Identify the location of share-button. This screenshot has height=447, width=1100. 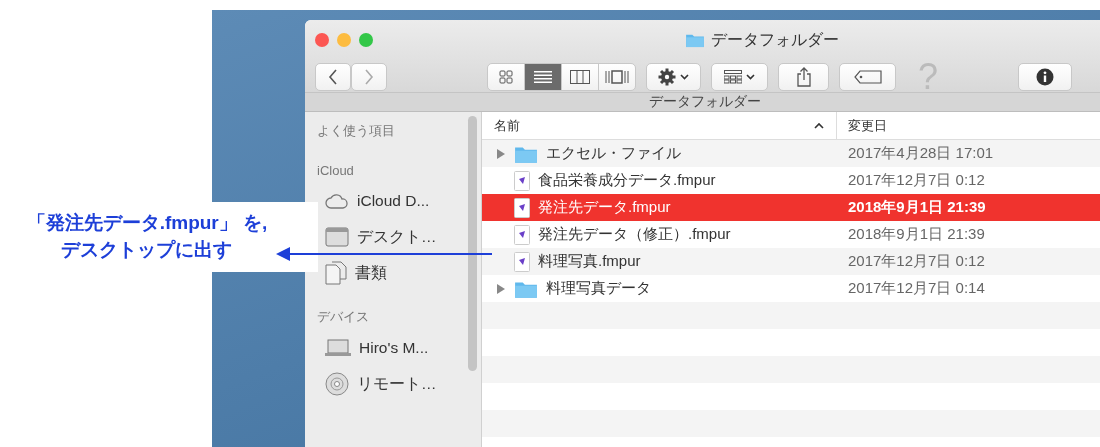
(803, 77).